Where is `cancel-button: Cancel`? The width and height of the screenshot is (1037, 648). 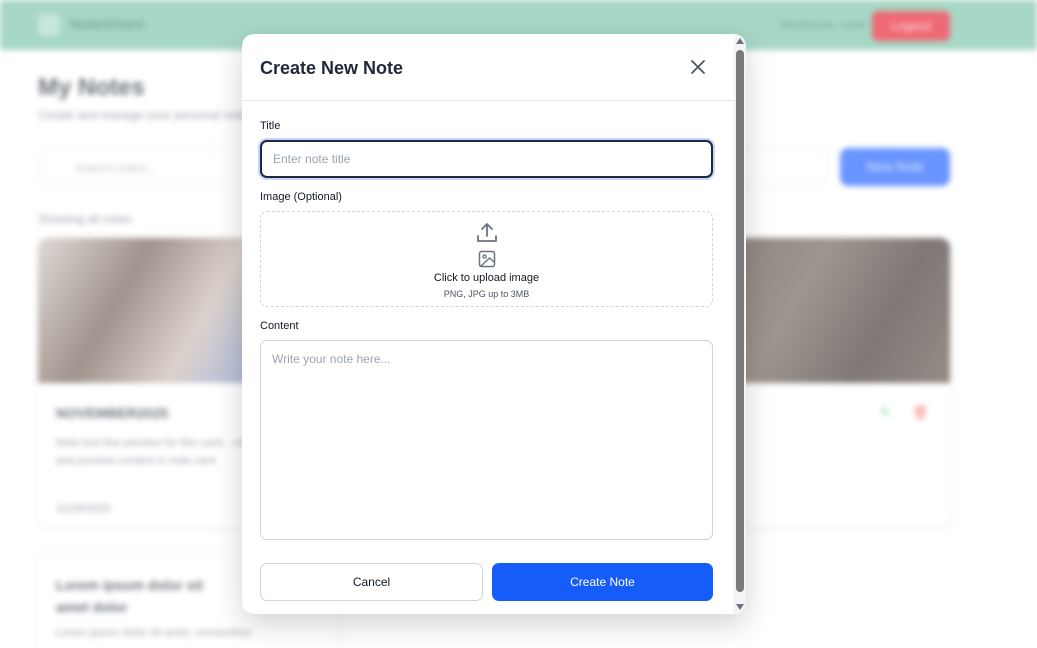
cancel-button: Cancel is located at coordinates (371, 582).